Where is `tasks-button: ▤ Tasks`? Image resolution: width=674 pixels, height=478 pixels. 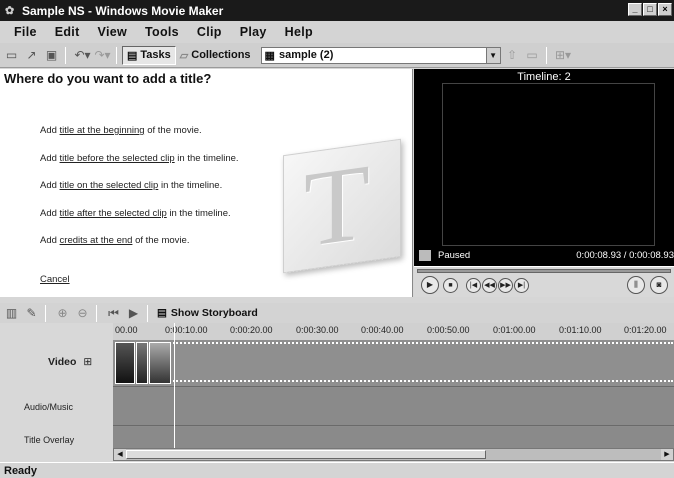
tasks-button: ▤ Tasks is located at coordinates (149, 55).